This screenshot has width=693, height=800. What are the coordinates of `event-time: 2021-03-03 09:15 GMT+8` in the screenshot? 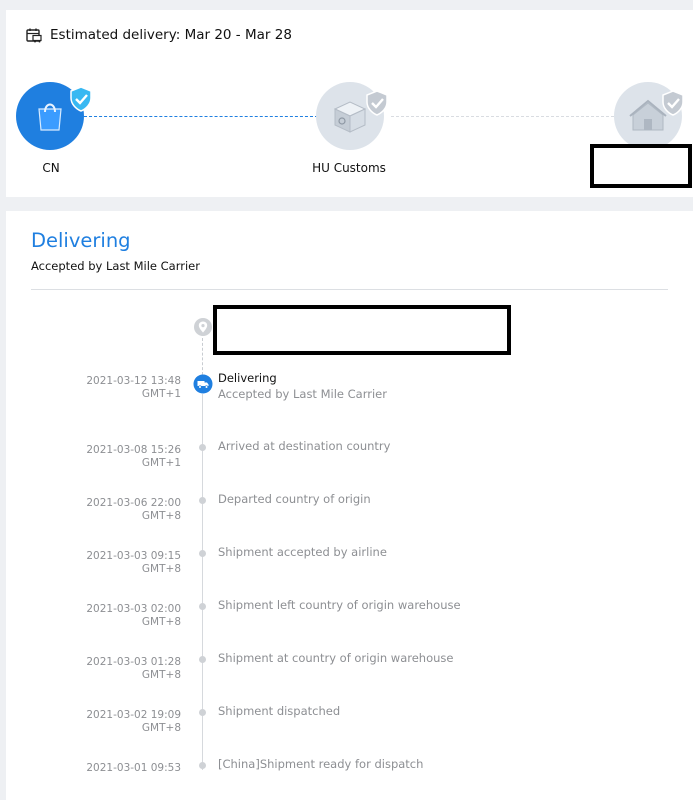 It's located at (133, 563).